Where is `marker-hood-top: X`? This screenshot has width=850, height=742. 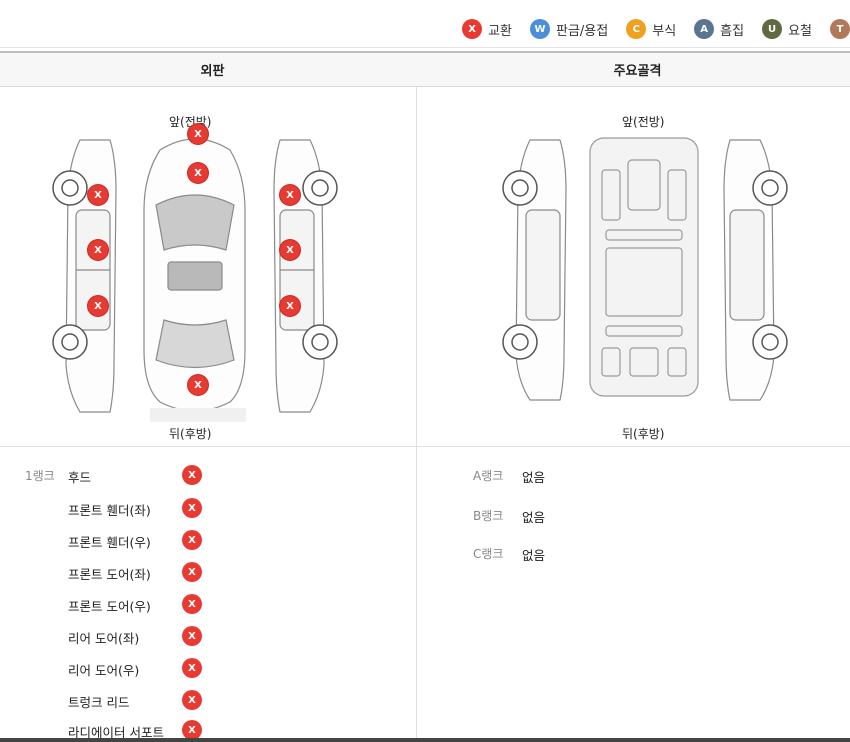
marker-hood-top: X is located at coordinates (198, 134).